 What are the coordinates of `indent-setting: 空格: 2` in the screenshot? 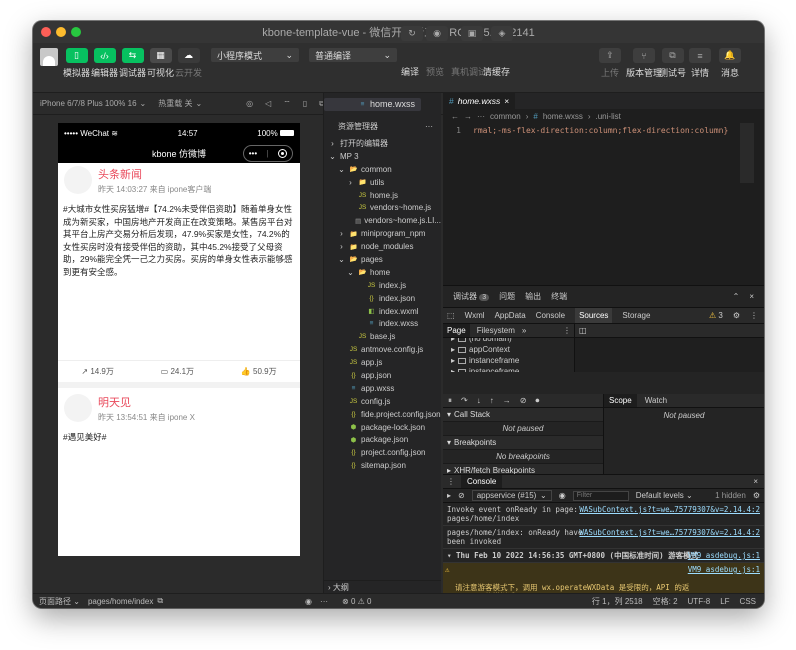 It's located at (665, 601).